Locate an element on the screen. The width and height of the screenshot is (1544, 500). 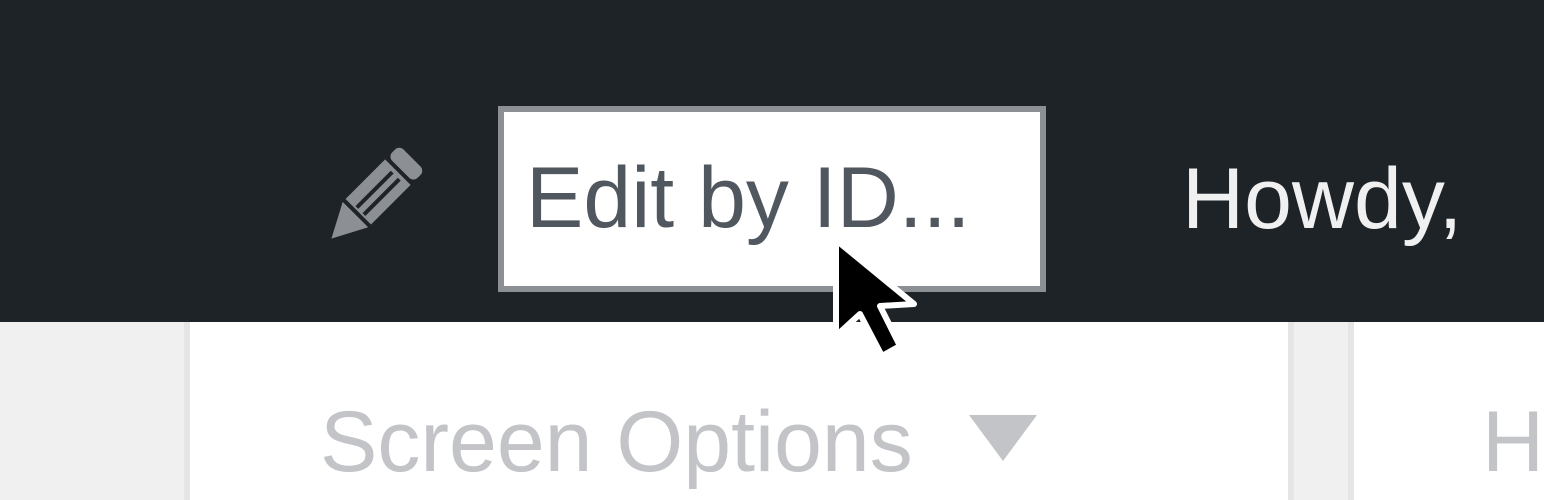
caret-down-icon is located at coordinates (1002, 438).